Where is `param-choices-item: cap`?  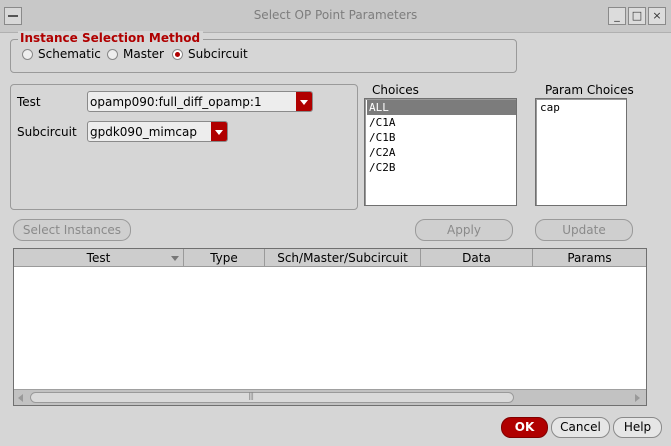
param-choices-item: cap is located at coordinates (549, 107).